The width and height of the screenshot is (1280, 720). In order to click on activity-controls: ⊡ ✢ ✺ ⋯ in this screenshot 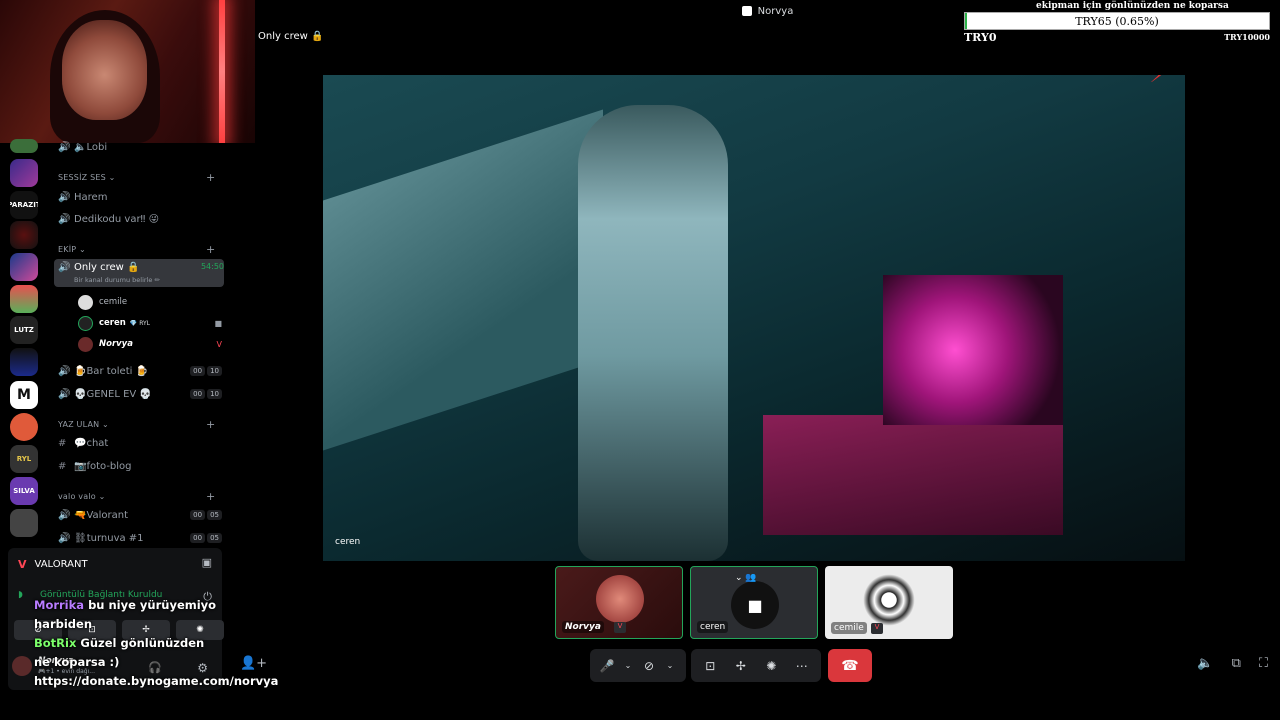, I will do `click(756, 665)`.